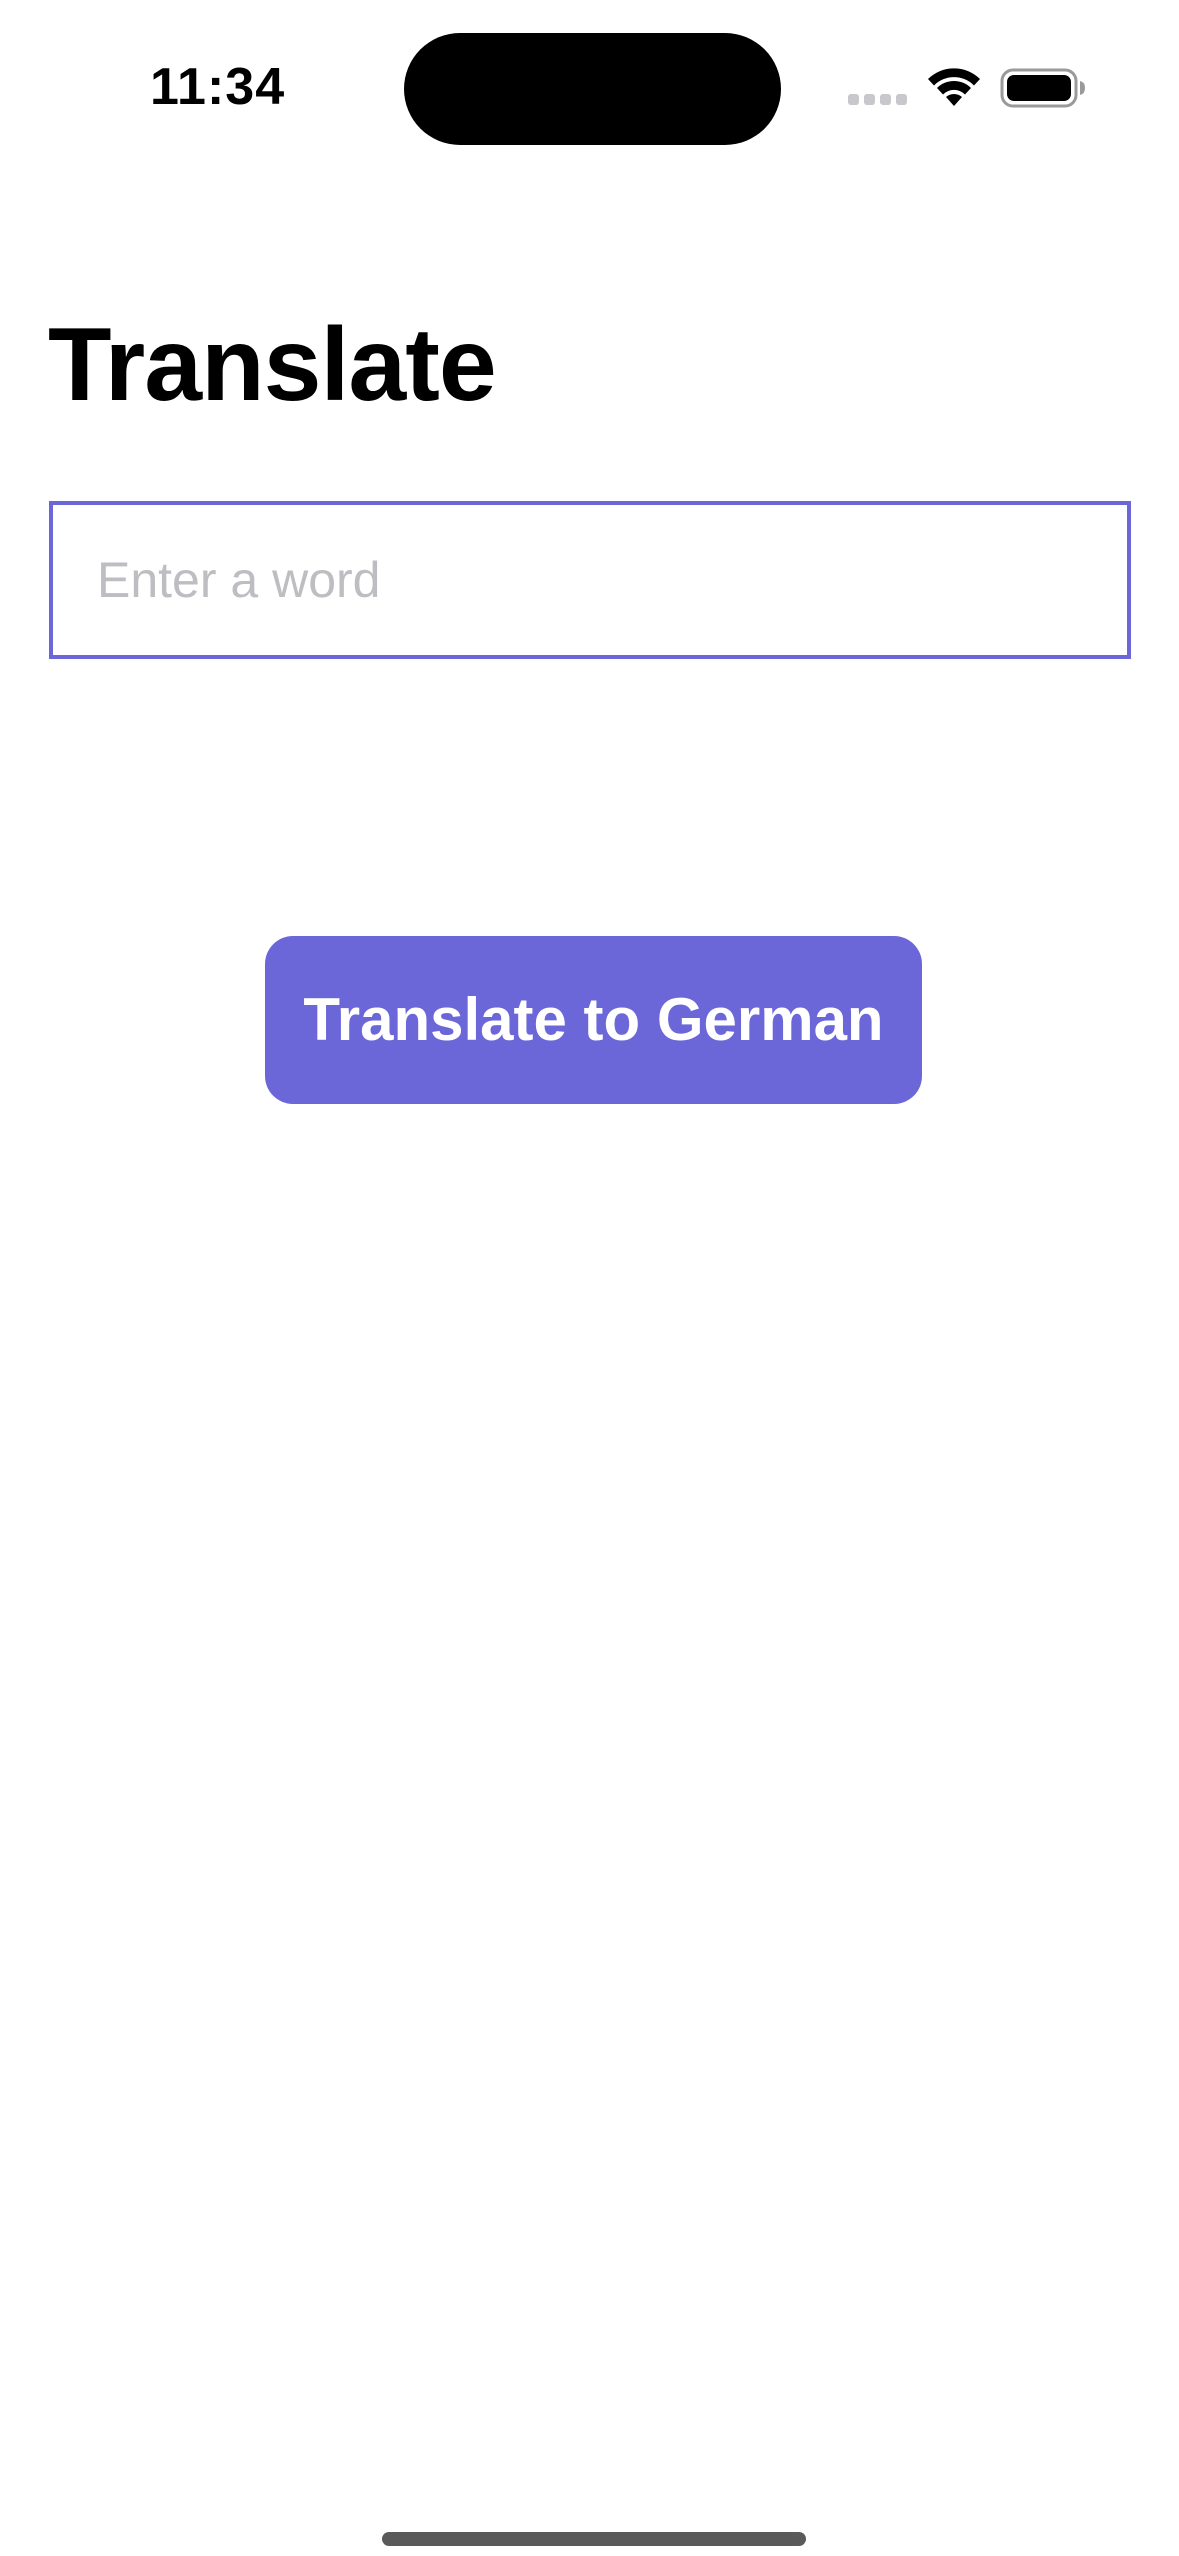 This screenshot has width=1179, height=2556. I want to click on dynamic-island, so click(592, 89).